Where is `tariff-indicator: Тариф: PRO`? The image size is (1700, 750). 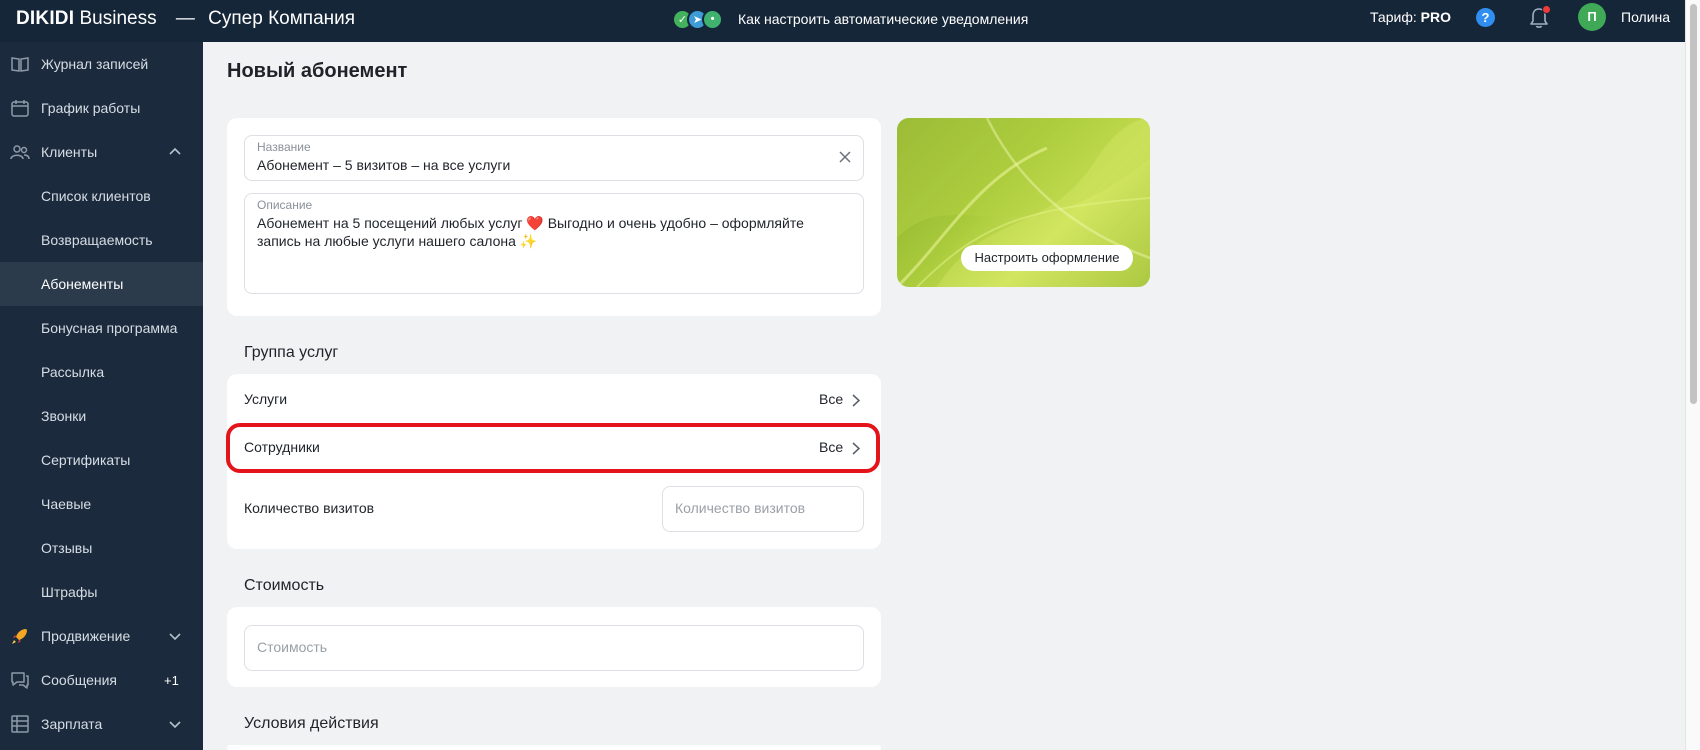
tariff-indicator: Тариф: PRO is located at coordinates (1410, 17).